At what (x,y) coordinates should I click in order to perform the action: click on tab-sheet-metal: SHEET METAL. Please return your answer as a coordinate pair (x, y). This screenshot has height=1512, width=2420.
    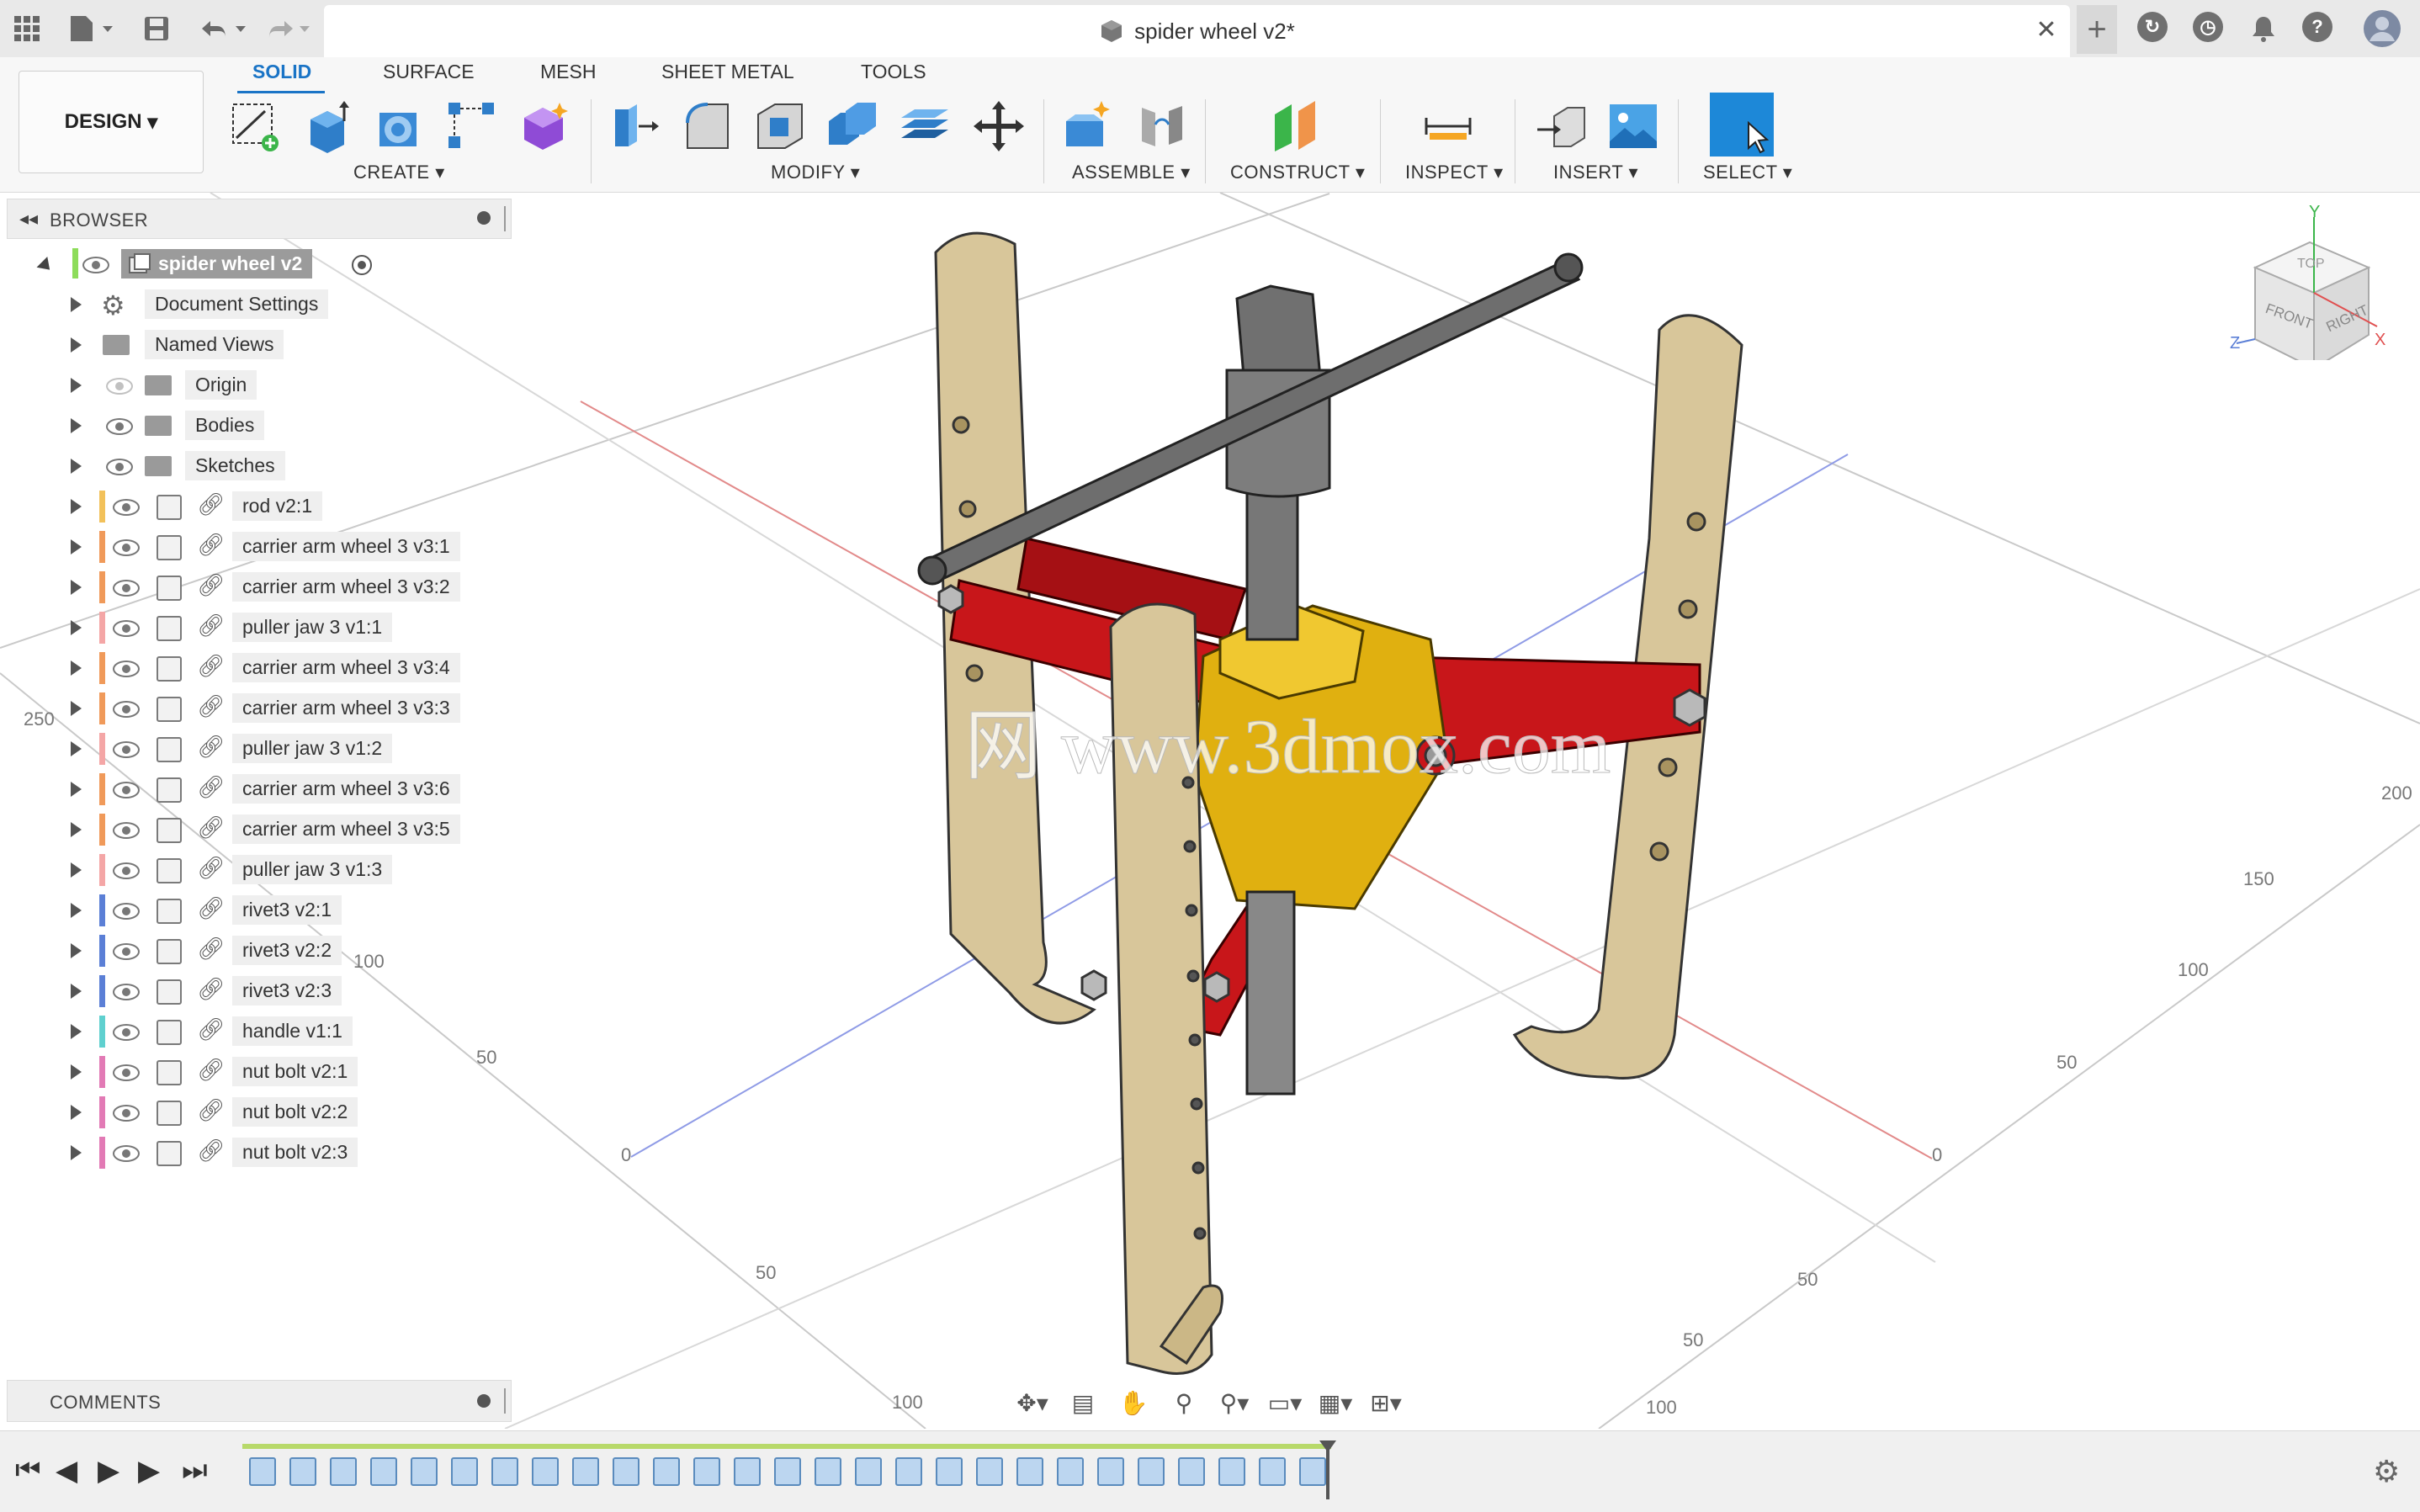
    Looking at the image, I should click on (728, 72).